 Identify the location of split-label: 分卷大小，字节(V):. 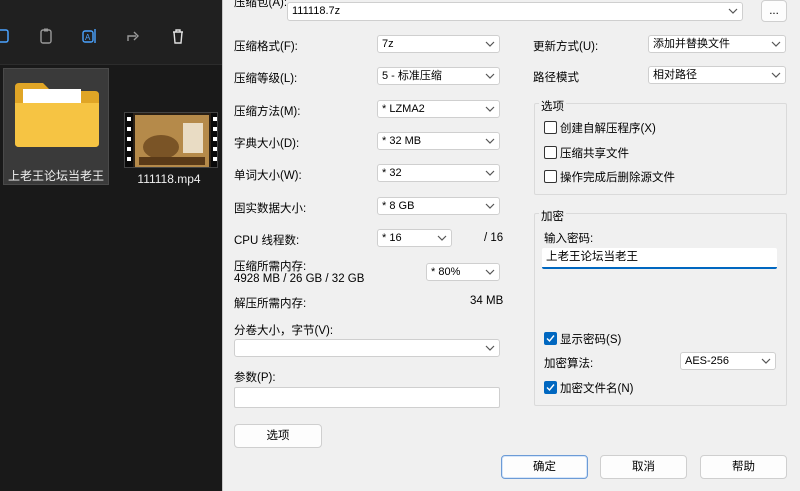
(284, 331).